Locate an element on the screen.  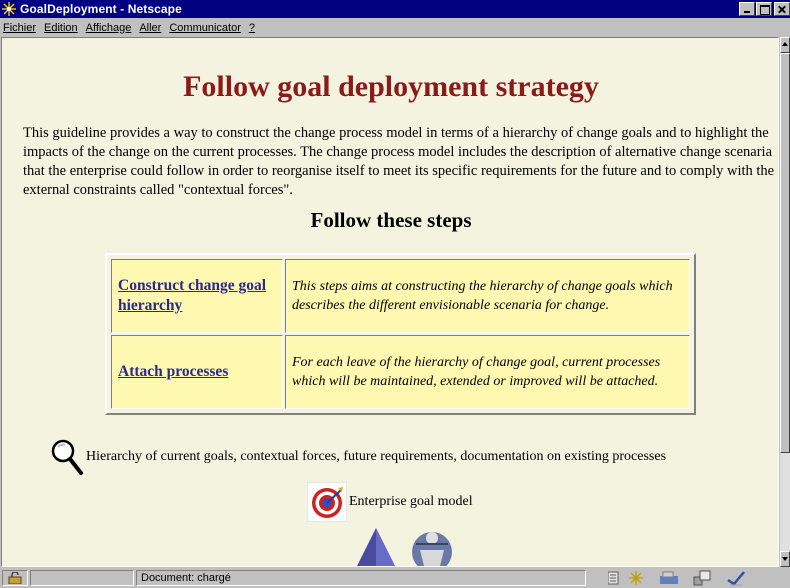
menu-label: ? is located at coordinates (251, 27).